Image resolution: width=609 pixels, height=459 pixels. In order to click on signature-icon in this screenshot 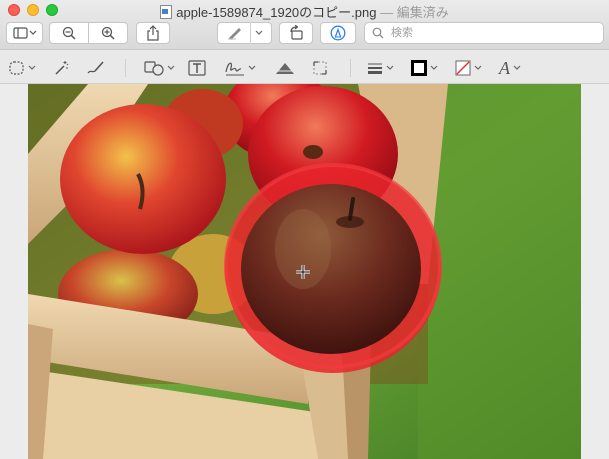, I will do `click(234, 69)`.